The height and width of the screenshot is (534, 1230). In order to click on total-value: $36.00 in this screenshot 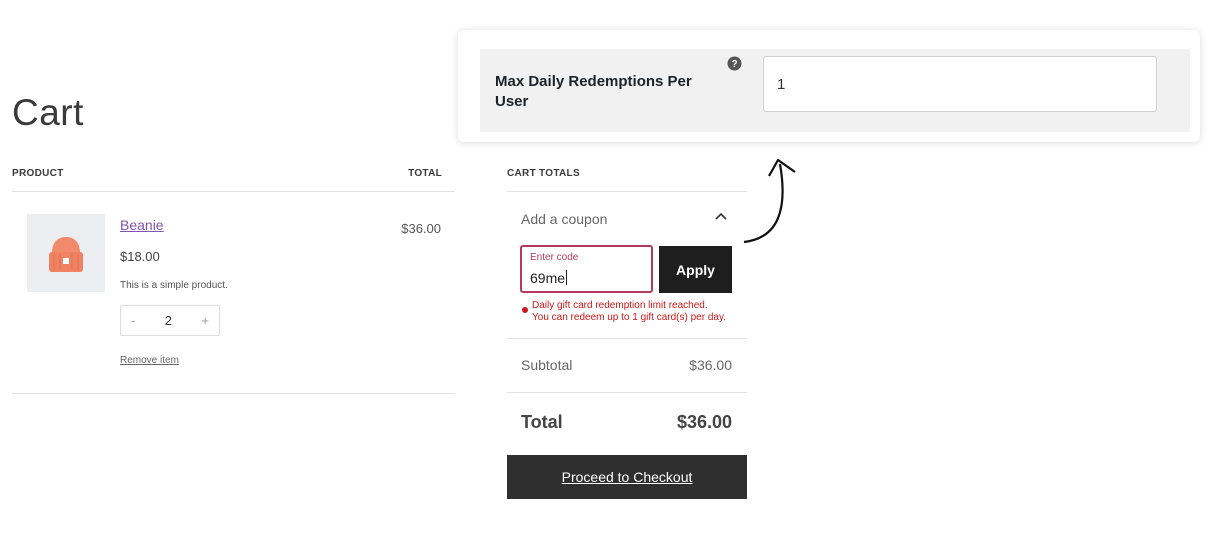, I will do `click(704, 422)`.